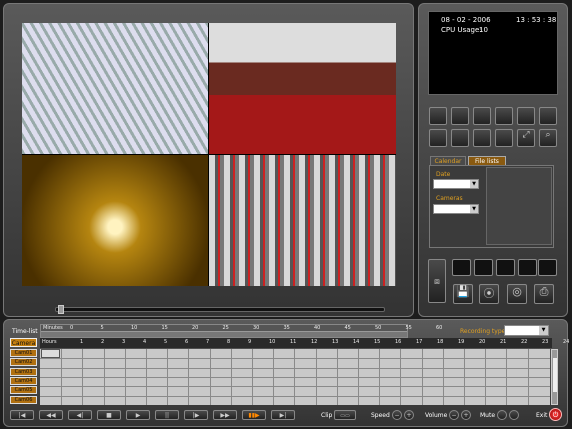 This screenshot has height=429, width=572. Describe the element at coordinates (208, 342) in the screenshot. I see `hour-tick: 7` at that location.